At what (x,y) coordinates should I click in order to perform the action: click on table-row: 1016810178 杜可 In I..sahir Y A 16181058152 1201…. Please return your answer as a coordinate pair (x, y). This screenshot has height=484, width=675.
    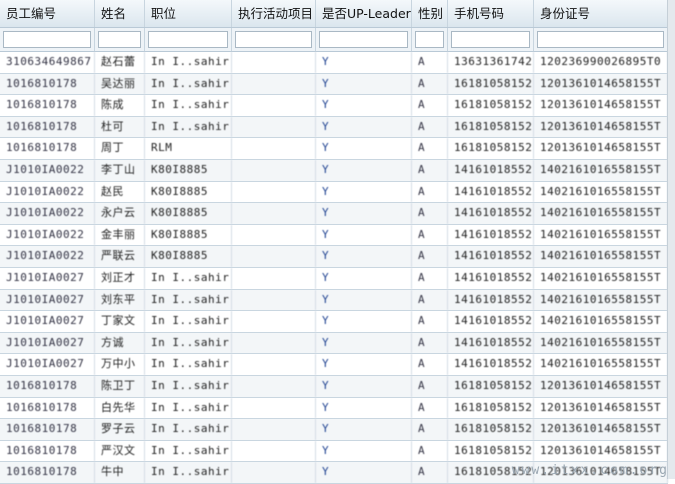
    Looking at the image, I should click on (334, 127).